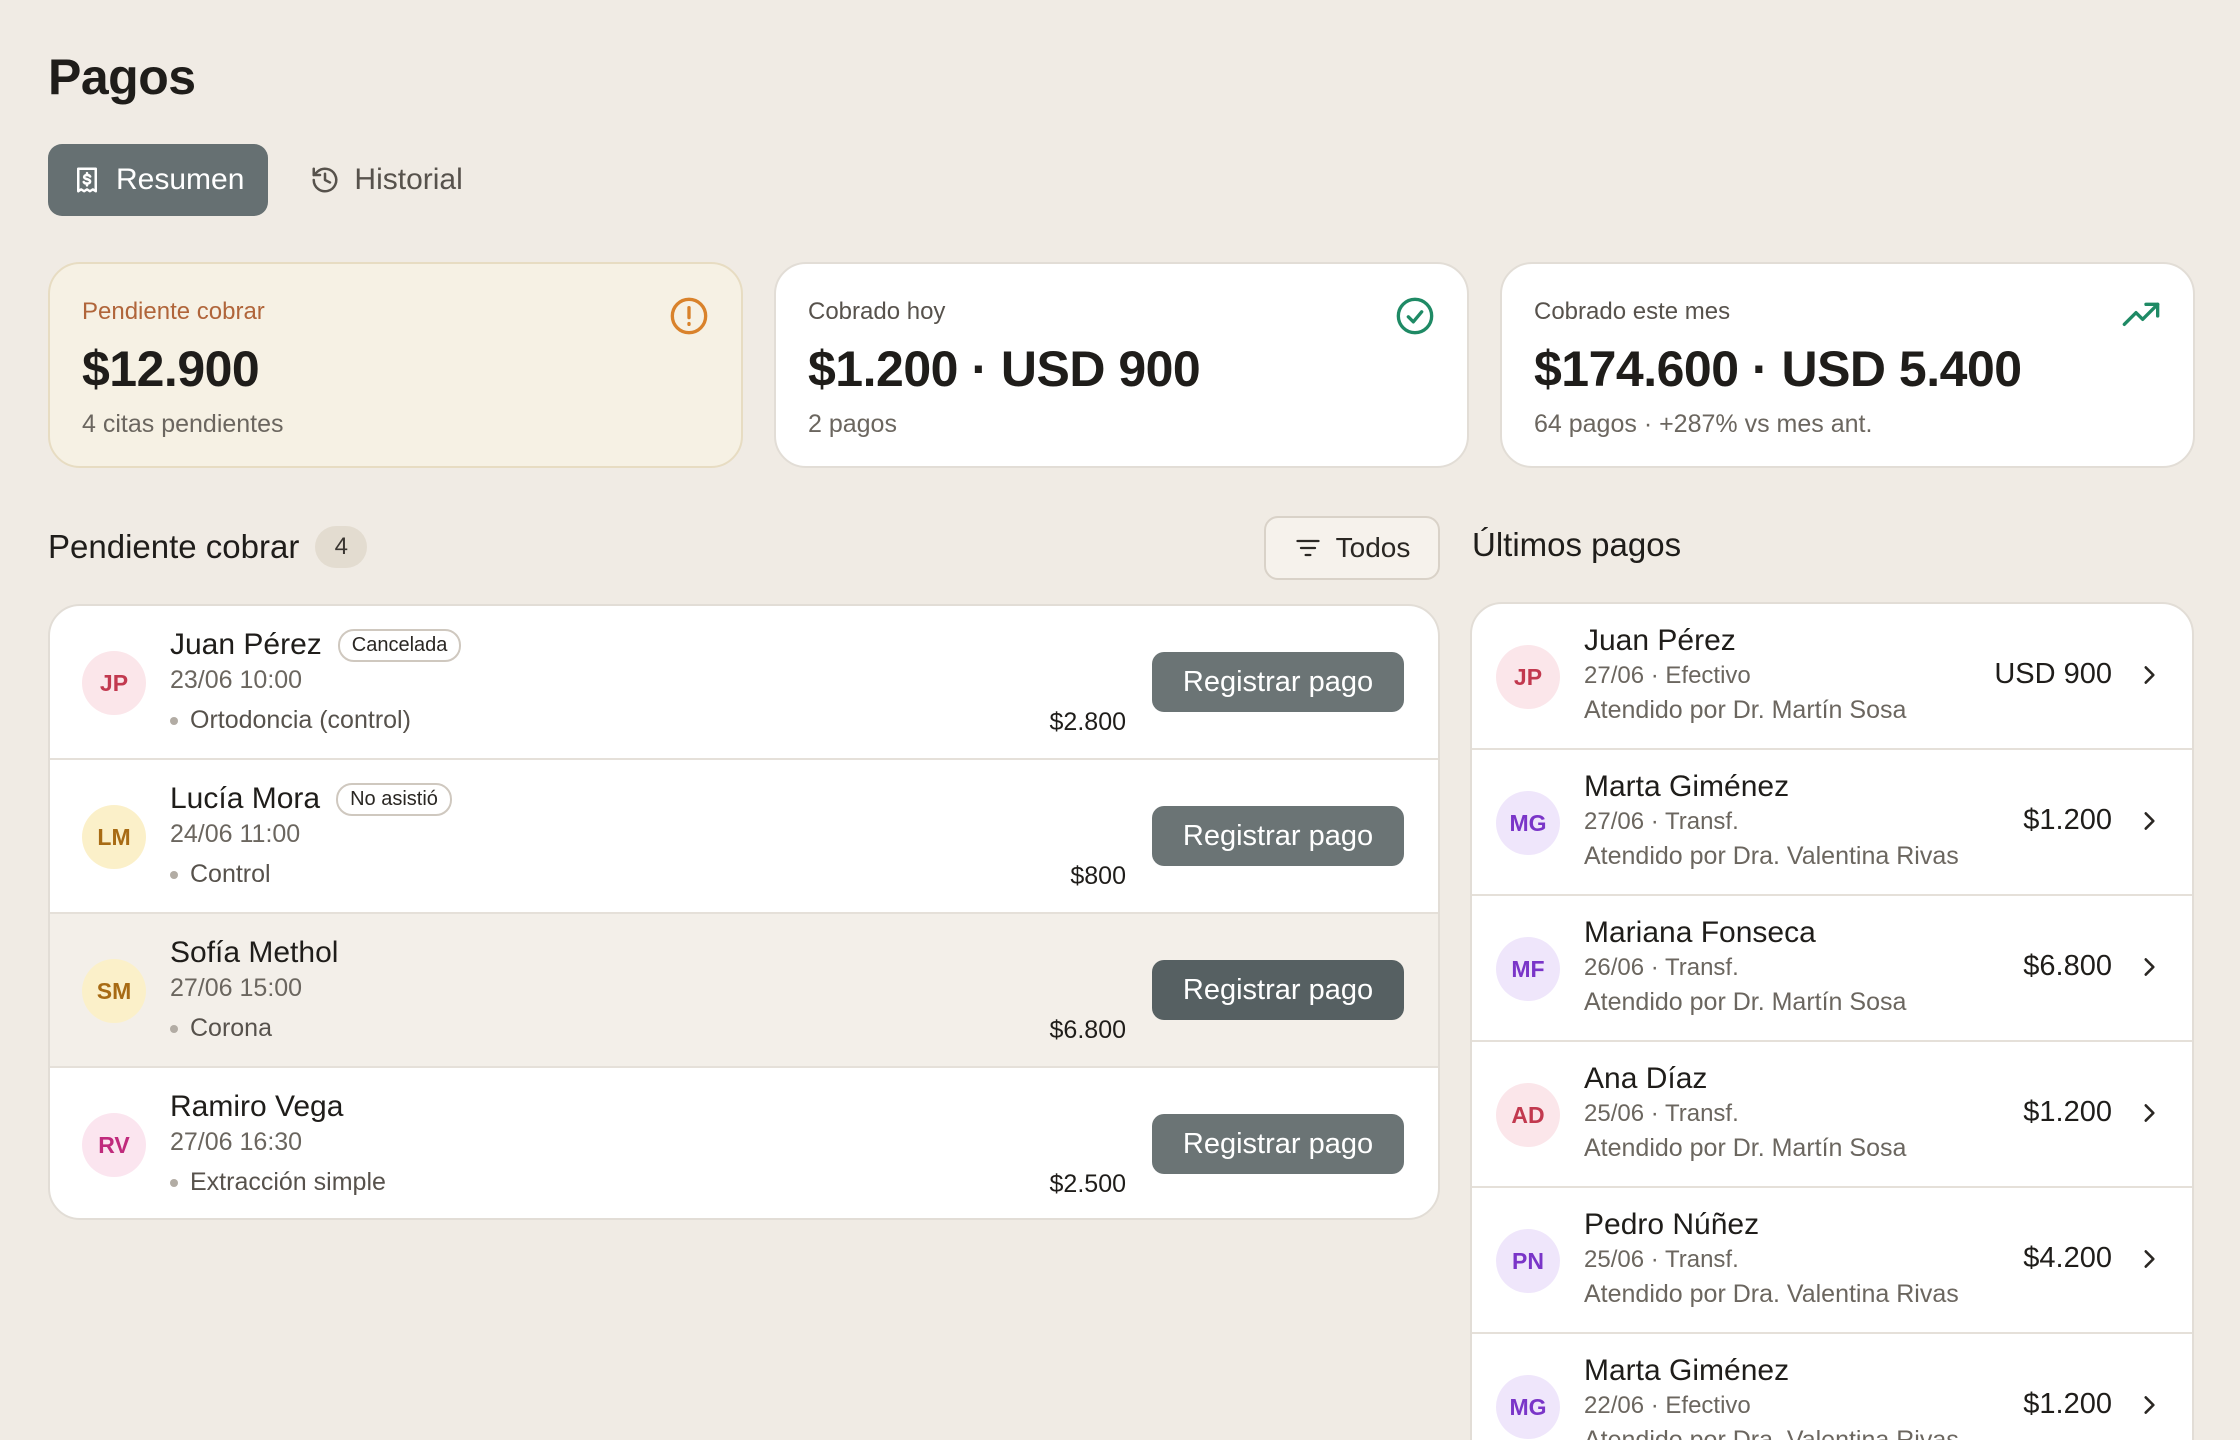 The height and width of the screenshot is (1440, 2240). I want to click on history-icon, so click(325, 180).